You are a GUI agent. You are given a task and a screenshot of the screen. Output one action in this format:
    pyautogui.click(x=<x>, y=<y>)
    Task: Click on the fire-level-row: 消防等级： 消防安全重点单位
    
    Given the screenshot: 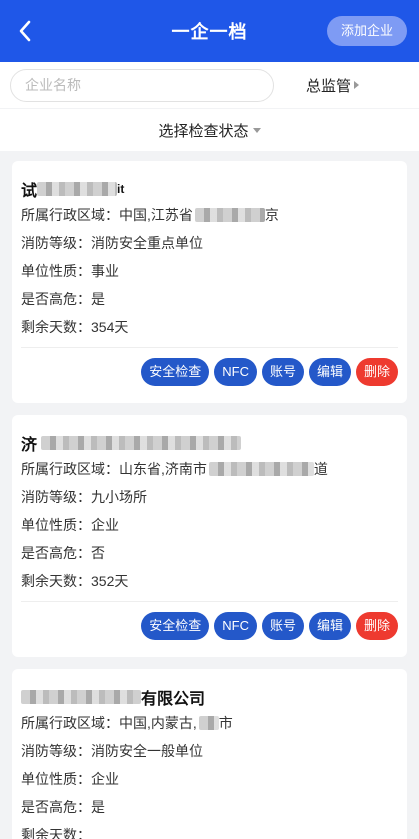 What is the action you would take?
    pyautogui.click(x=112, y=243)
    